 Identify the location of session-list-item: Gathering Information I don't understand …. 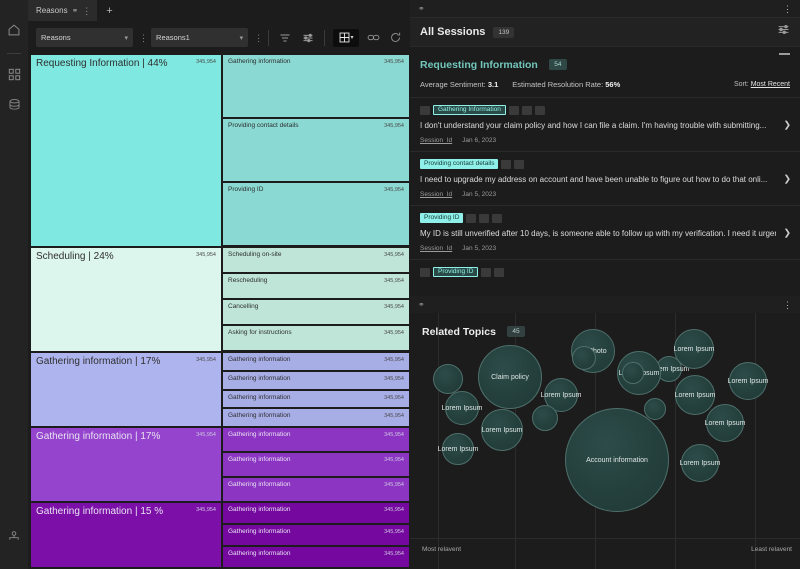
(605, 124).